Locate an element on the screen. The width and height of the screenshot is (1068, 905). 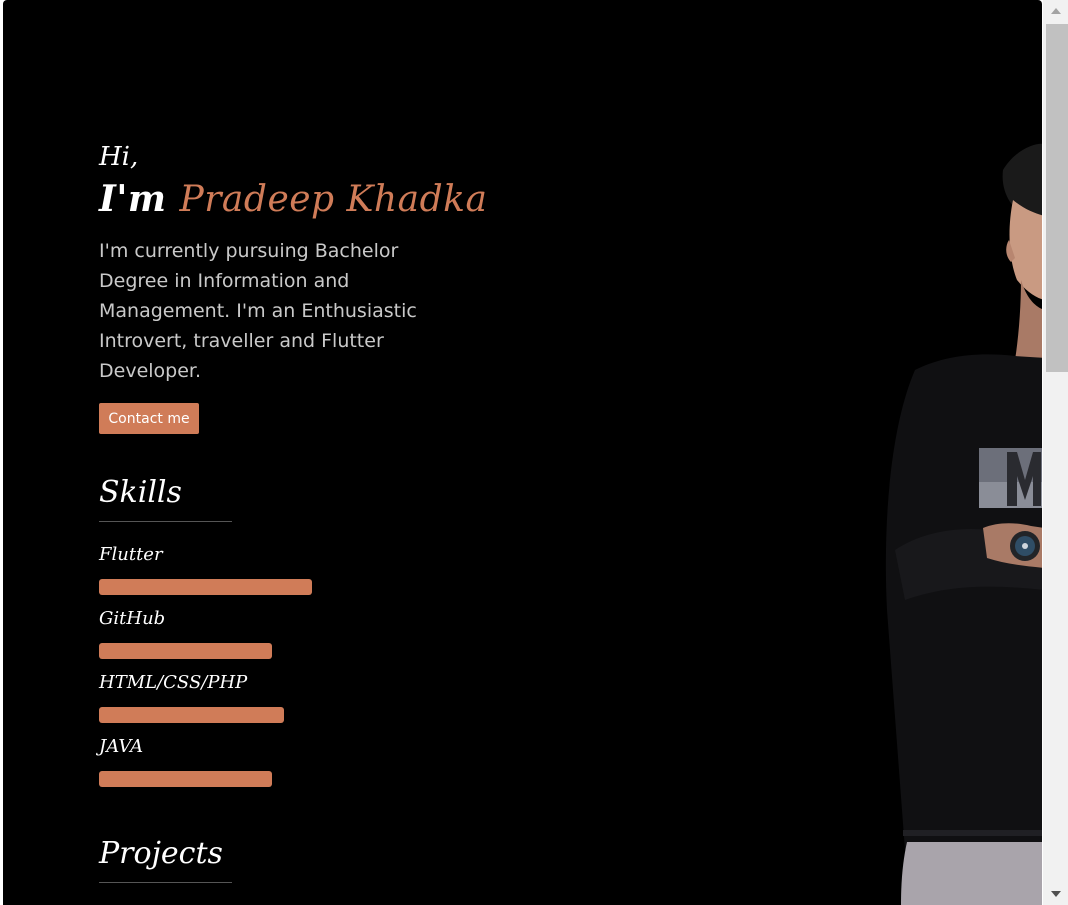
skills-title: Skills is located at coordinates (140, 492).